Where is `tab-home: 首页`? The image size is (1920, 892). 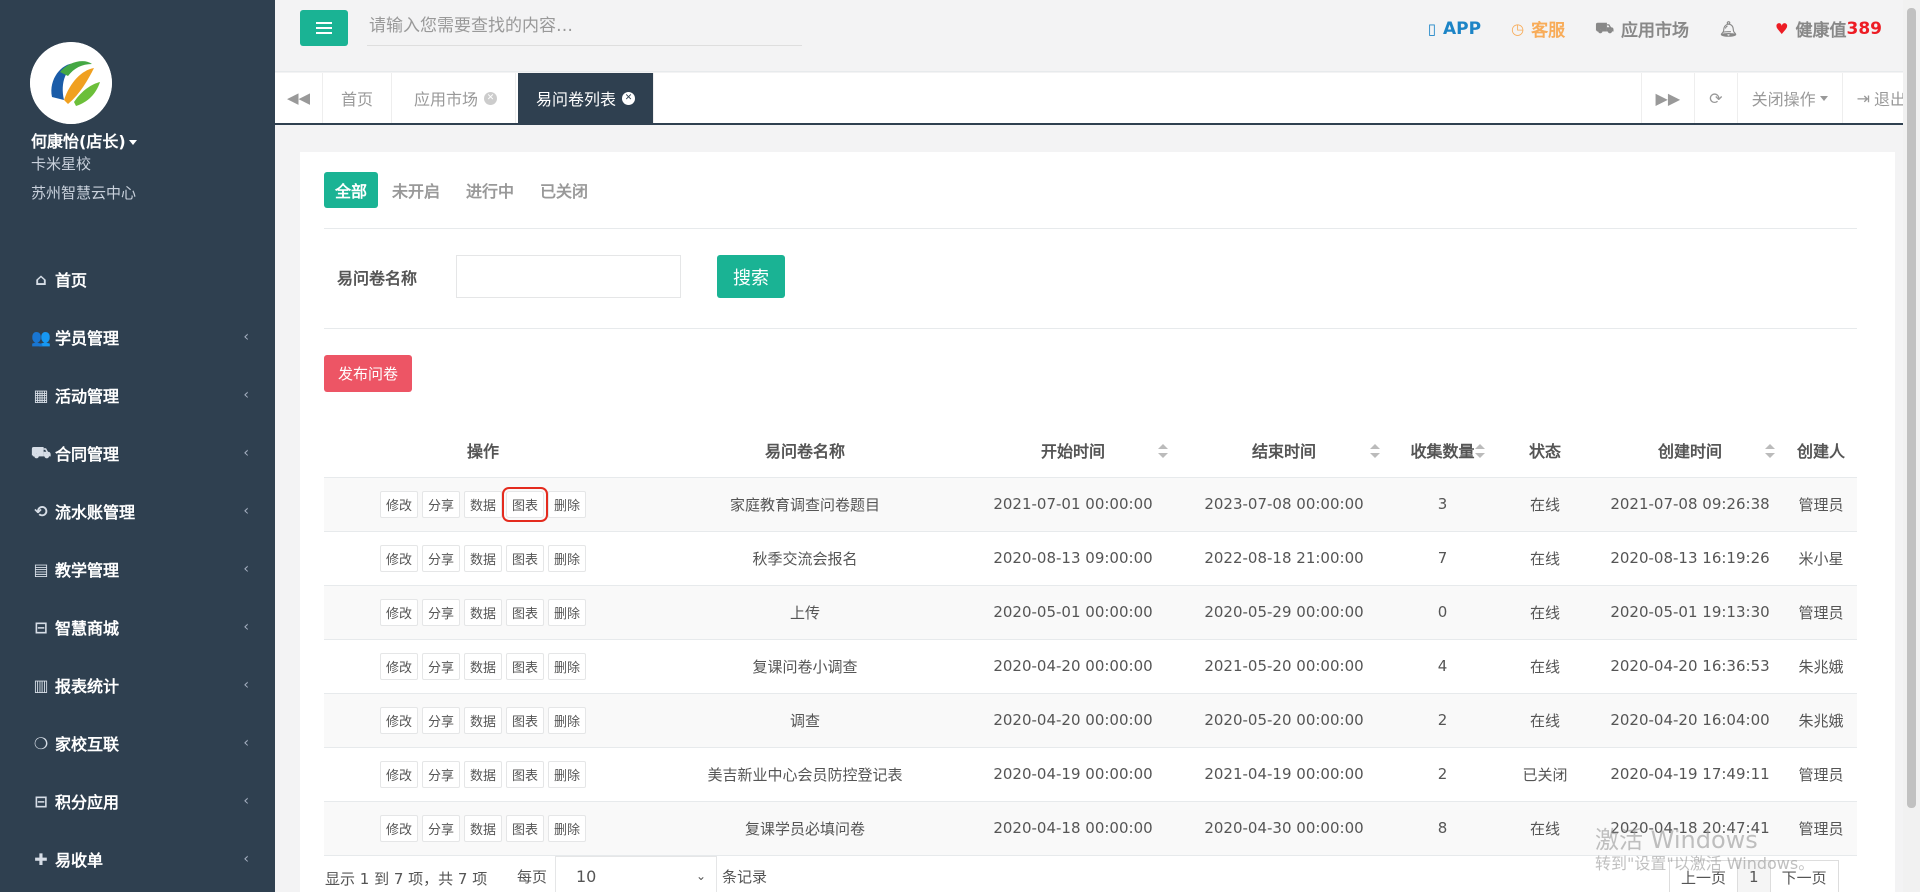 tab-home: 首页 is located at coordinates (358, 98).